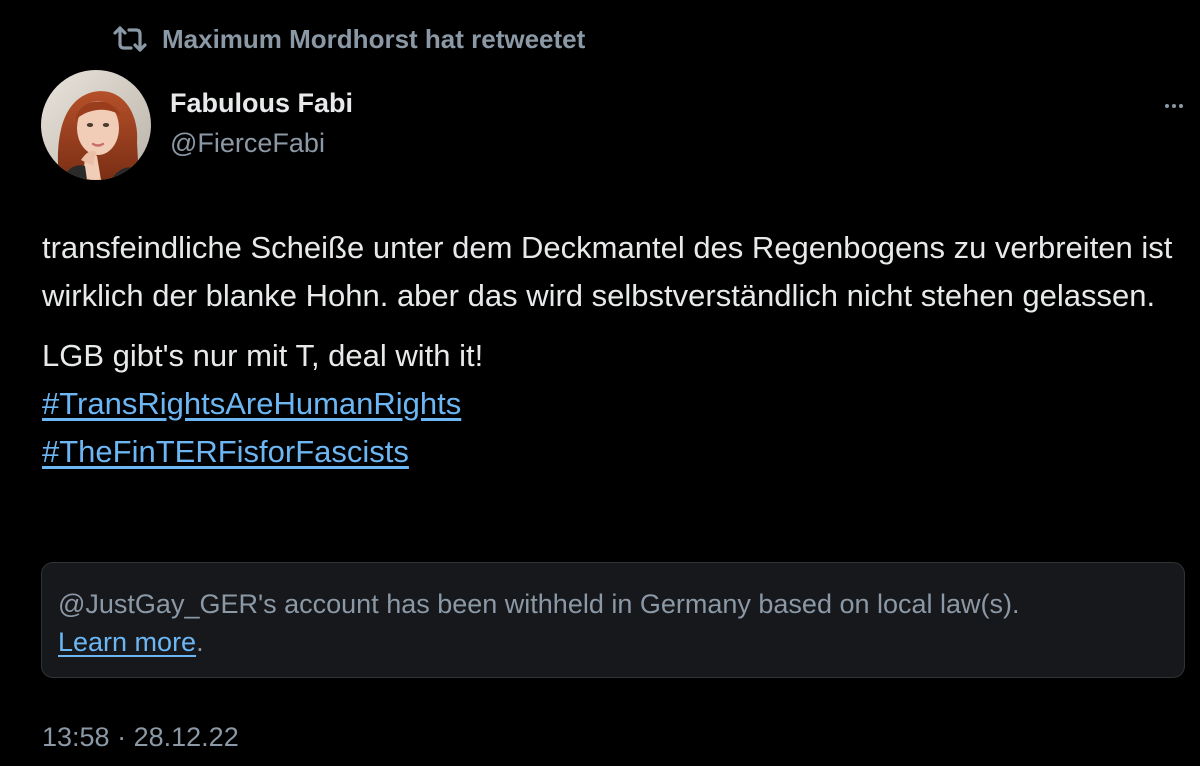  Describe the element at coordinates (373, 39) in the screenshot. I see `retweeted-by-label: Maximum Mordhorst hat retweetet` at that location.